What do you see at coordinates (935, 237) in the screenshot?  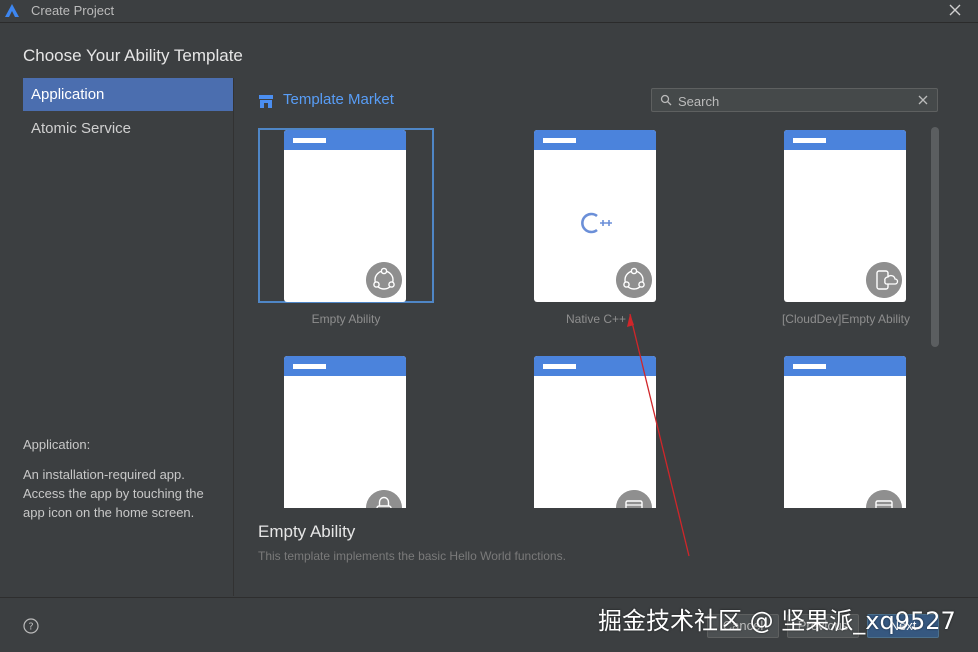 I see `template-grid-scrollbar` at bounding box center [935, 237].